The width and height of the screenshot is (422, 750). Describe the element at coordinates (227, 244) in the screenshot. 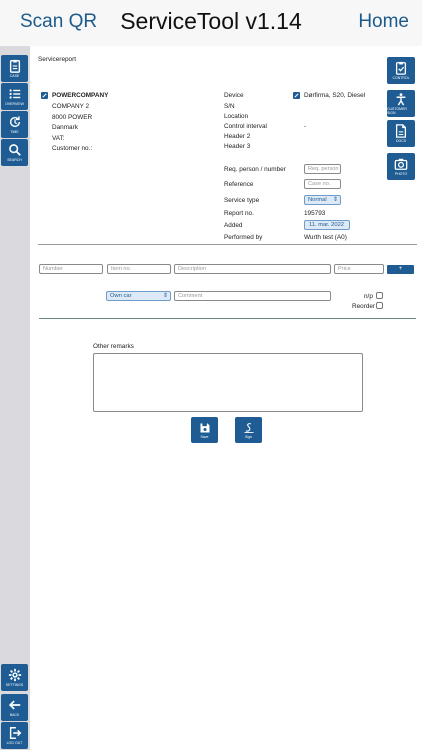

I see `section-divider` at that location.